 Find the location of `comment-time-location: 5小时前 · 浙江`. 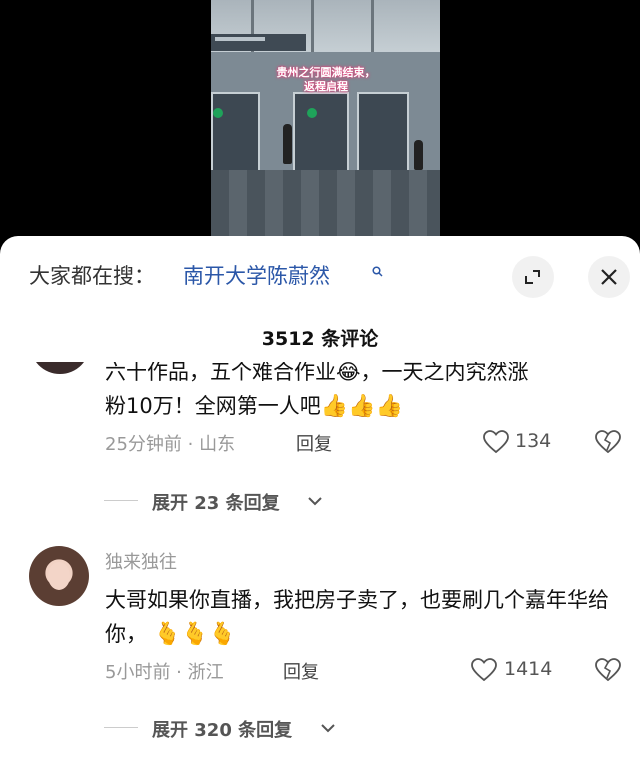

comment-time-location: 5小时前 · 浙江 is located at coordinates (164, 672).